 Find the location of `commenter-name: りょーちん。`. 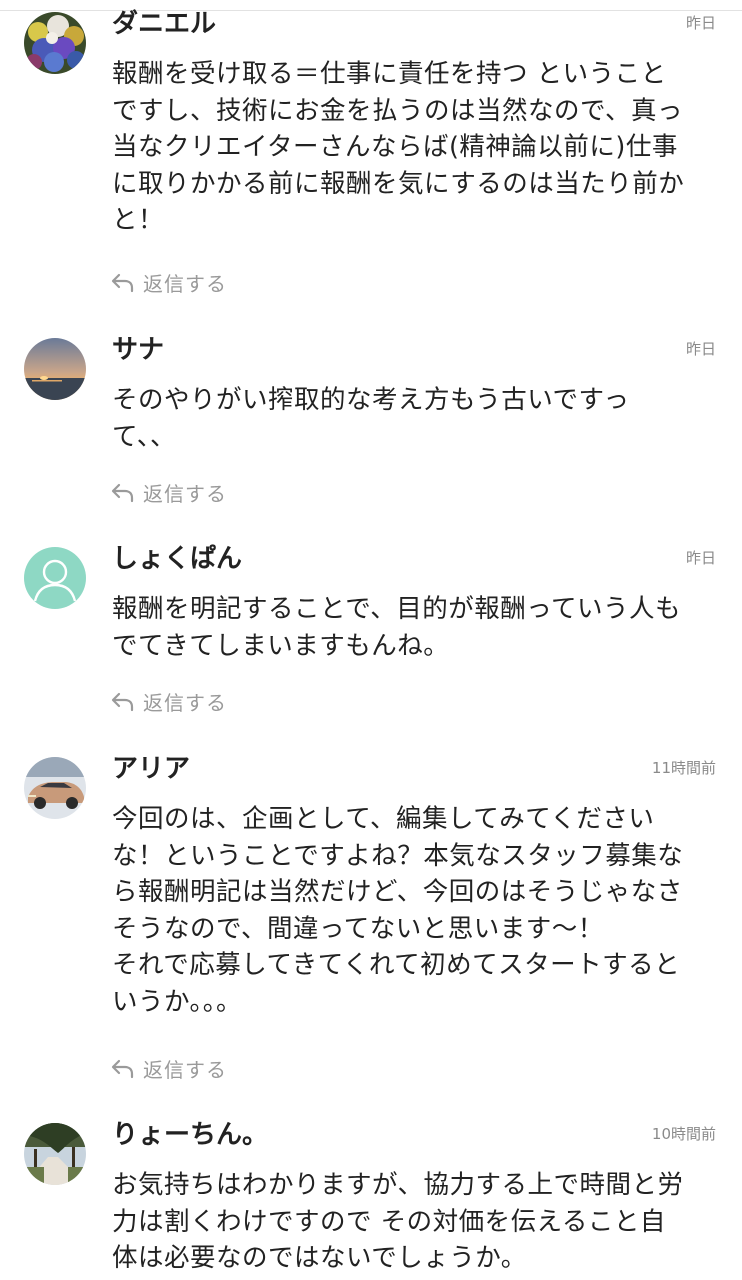

commenter-name: りょーちん。 is located at coordinates (190, 1135).